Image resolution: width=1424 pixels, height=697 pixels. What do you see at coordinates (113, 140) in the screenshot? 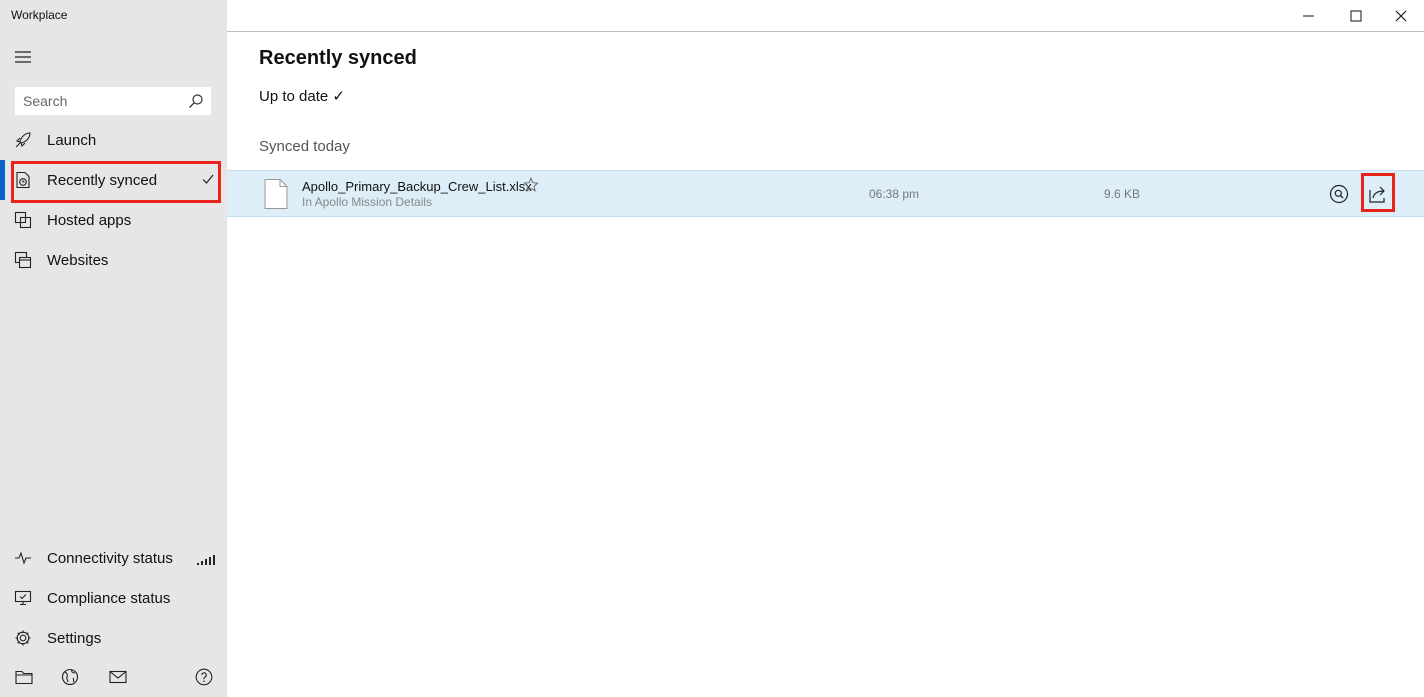
I see `nav-item-launch: Launch` at bounding box center [113, 140].